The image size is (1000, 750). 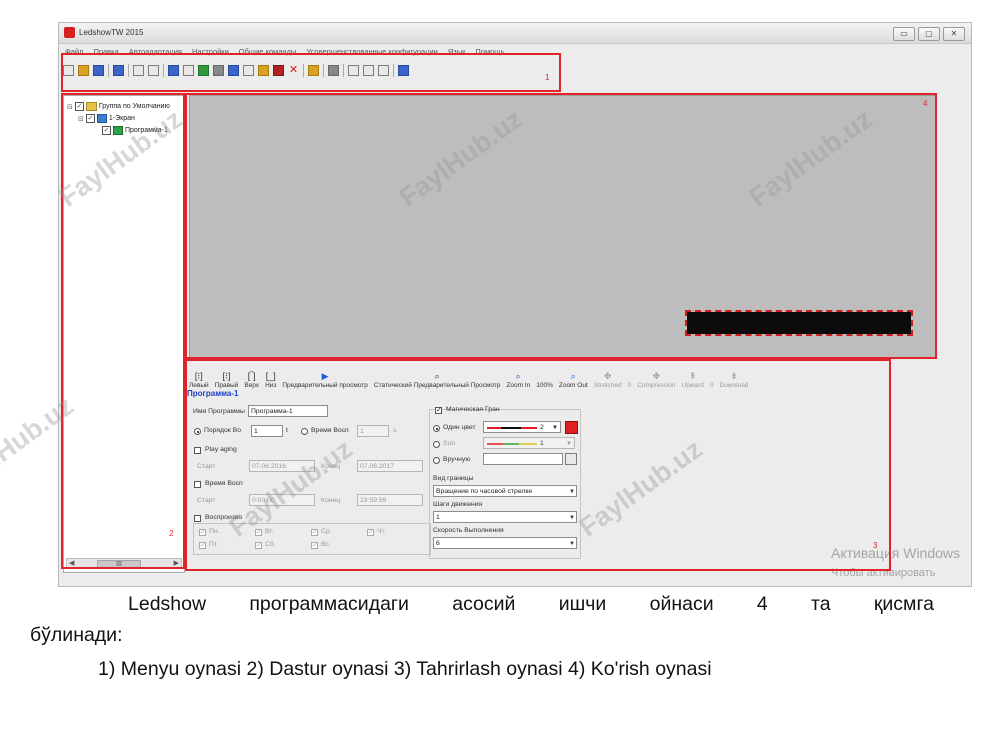 I want to click on app-title: LedshowTW 2015, so click(x=111, y=32).